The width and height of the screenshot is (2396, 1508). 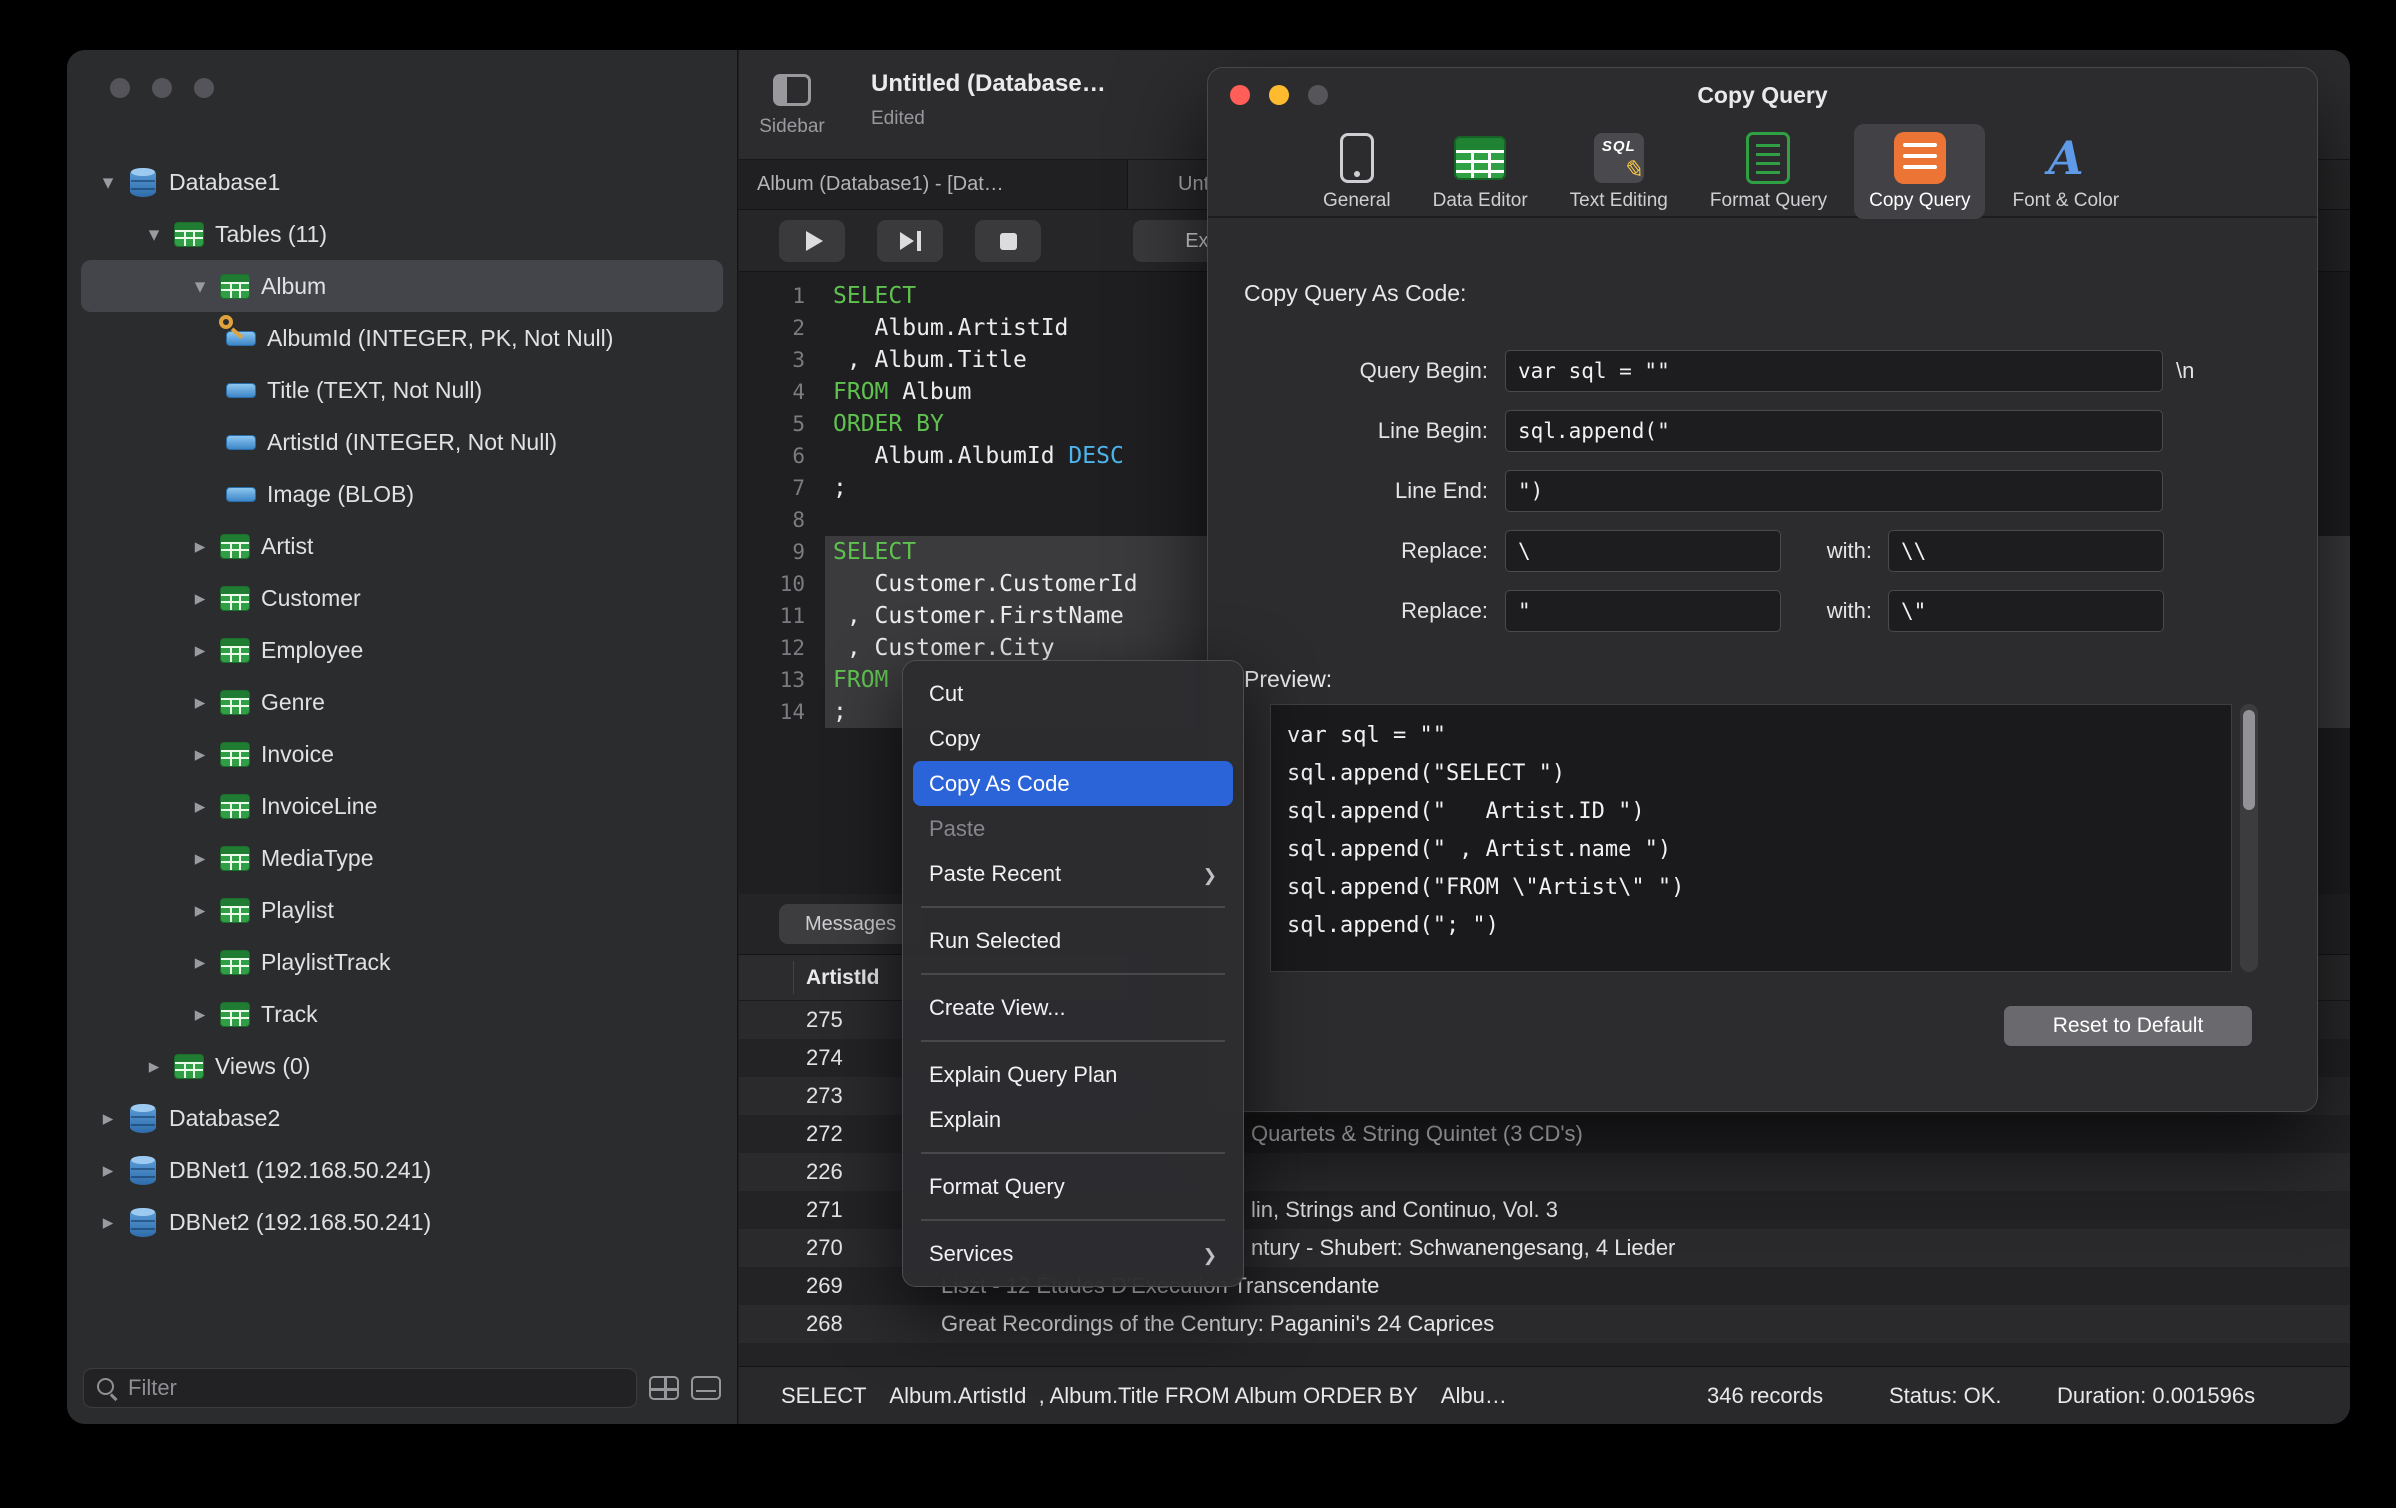 I want to click on pref-toolbar-item: General, so click(x=1357, y=171).